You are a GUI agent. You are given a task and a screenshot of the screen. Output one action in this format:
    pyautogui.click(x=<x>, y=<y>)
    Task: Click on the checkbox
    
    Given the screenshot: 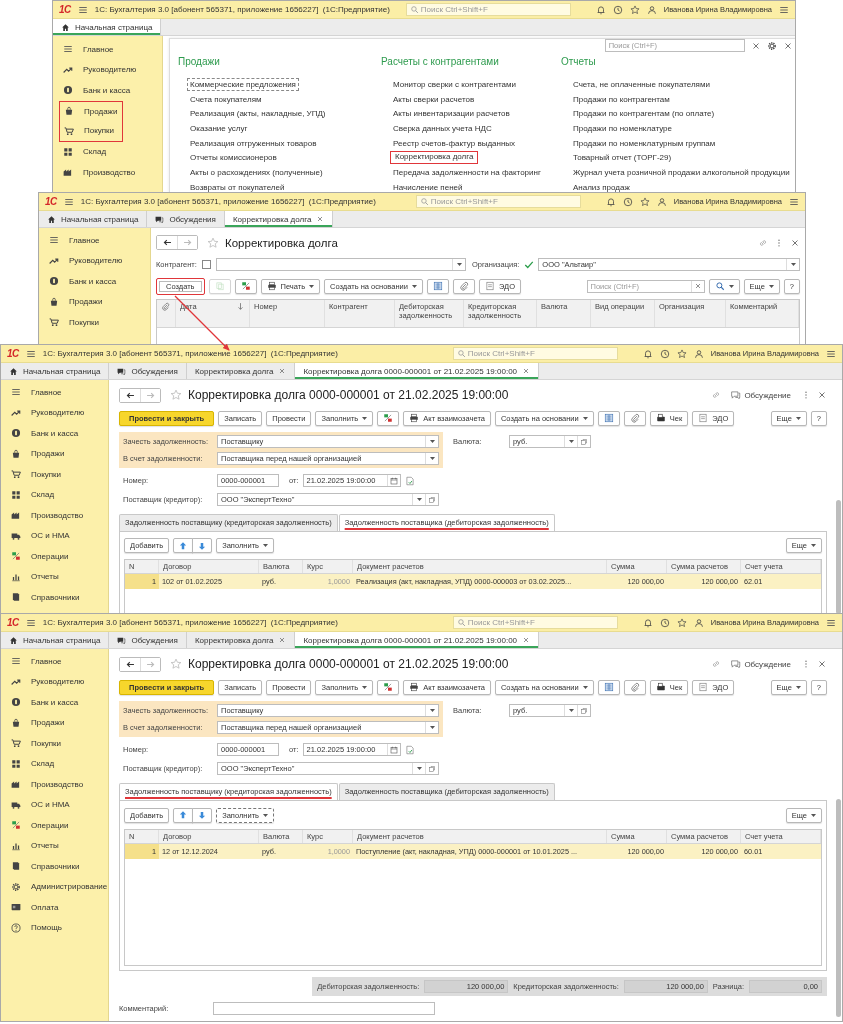 What is the action you would take?
    pyautogui.click(x=206, y=264)
    